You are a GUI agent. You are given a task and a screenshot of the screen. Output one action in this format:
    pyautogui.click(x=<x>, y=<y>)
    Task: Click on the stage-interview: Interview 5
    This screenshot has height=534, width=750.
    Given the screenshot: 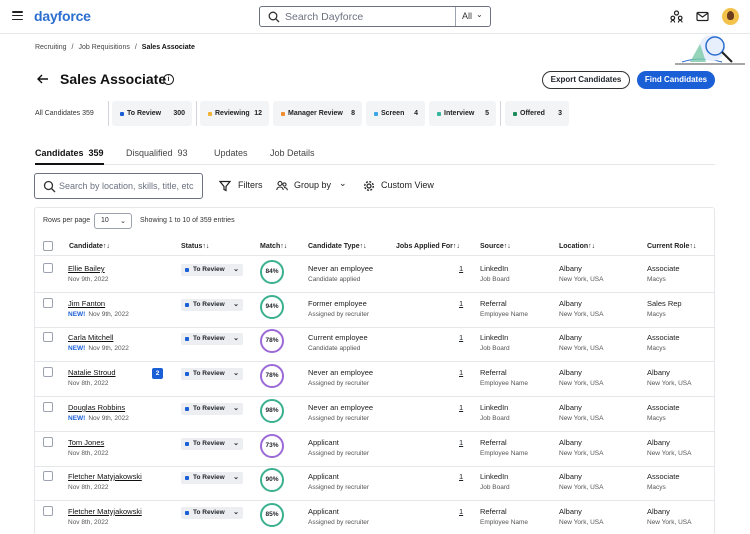 What is the action you would take?
    pyautogui.click(x=462, y=113)
    